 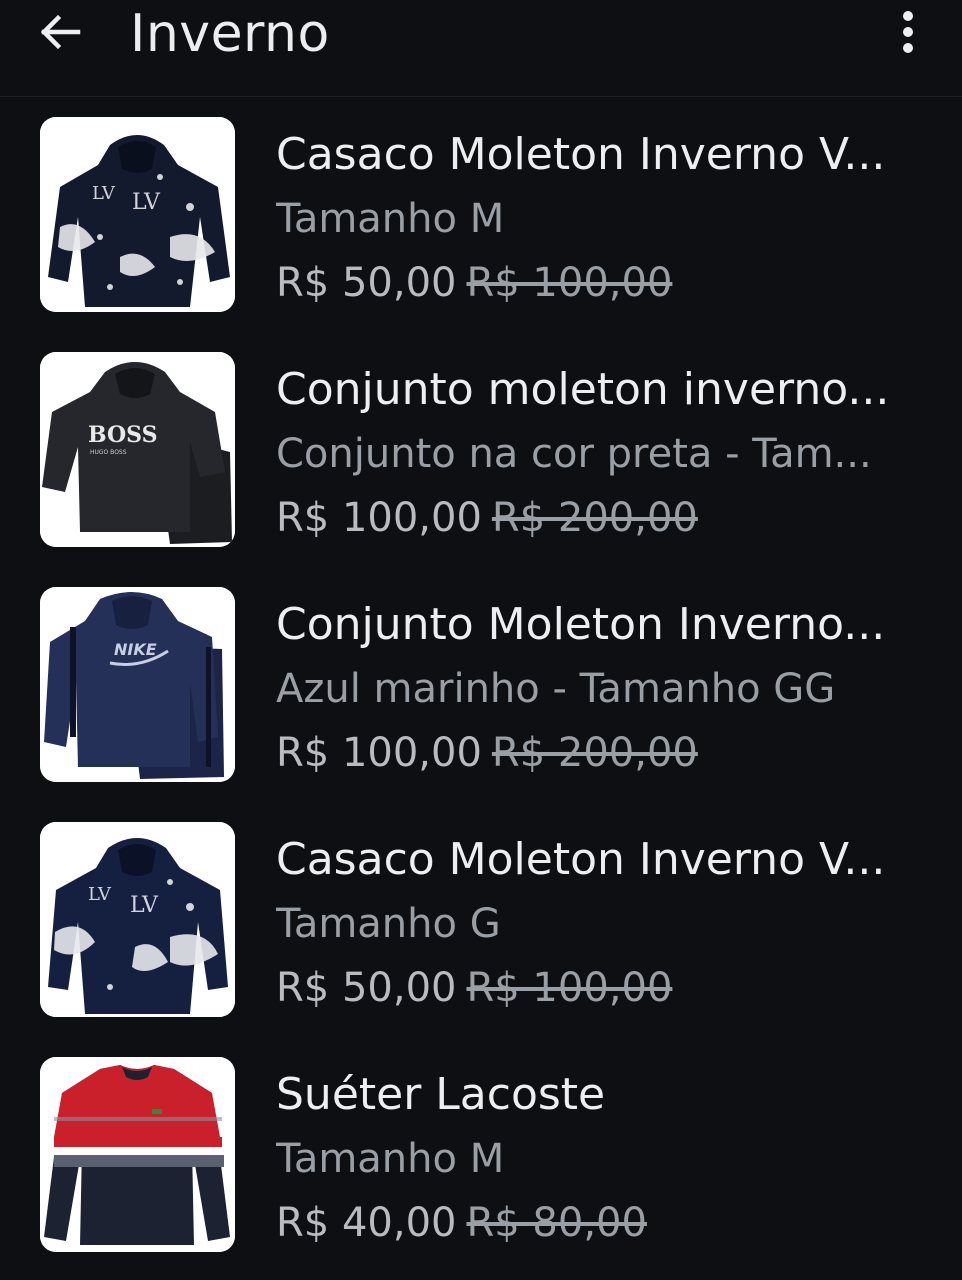 I want to click on arrow-left-icon, so click(x=60, y=32).